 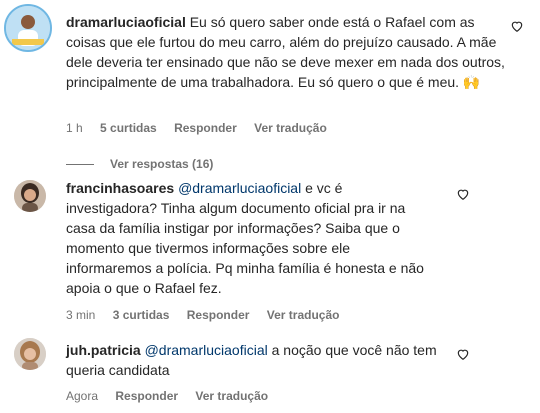 I want to click on comment-time: 1 h, so click(x=74, y=128).